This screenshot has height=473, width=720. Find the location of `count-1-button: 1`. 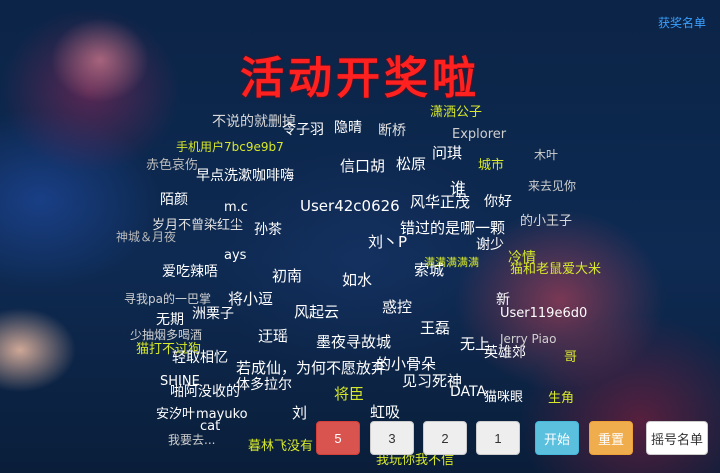

count-1-button: 1 is located at coordinates (498, 438).